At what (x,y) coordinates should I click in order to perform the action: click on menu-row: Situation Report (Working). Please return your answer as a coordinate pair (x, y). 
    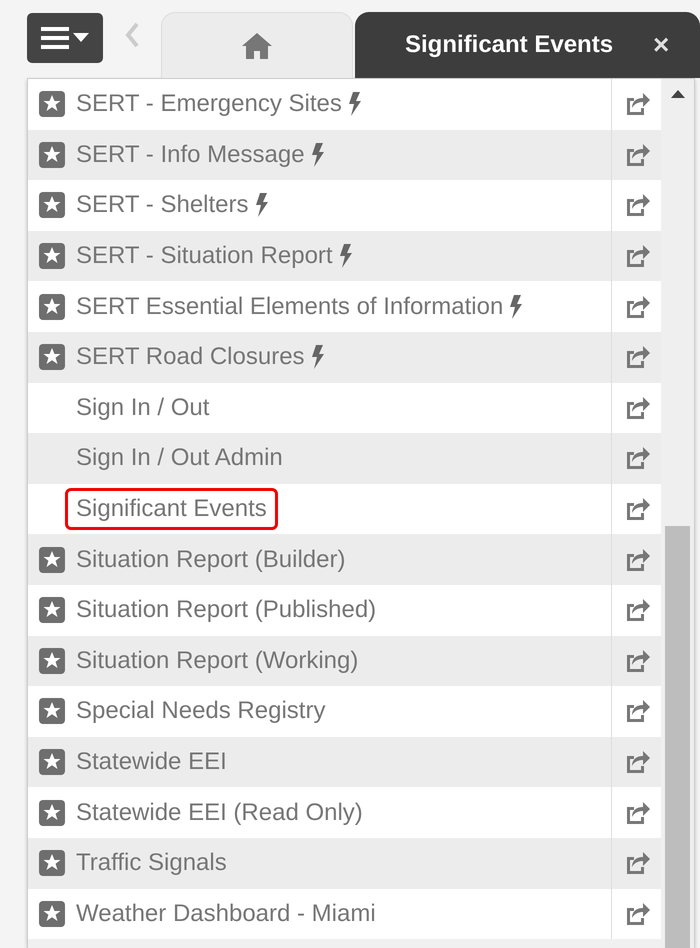
    Looking at the image, I should click on (345, 661).